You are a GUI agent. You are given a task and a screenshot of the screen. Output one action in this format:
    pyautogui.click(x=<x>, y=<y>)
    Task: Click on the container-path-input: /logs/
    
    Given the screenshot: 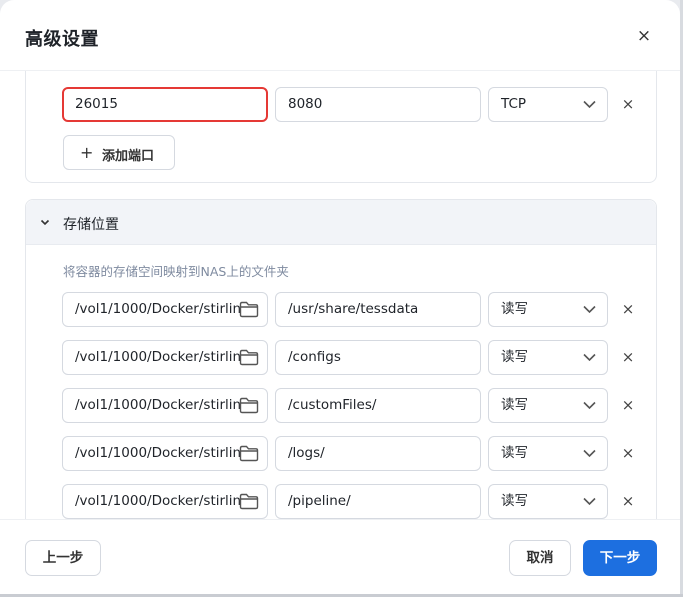 What is the action you would take?
    pyautogui.click(x=378, y=453)
    